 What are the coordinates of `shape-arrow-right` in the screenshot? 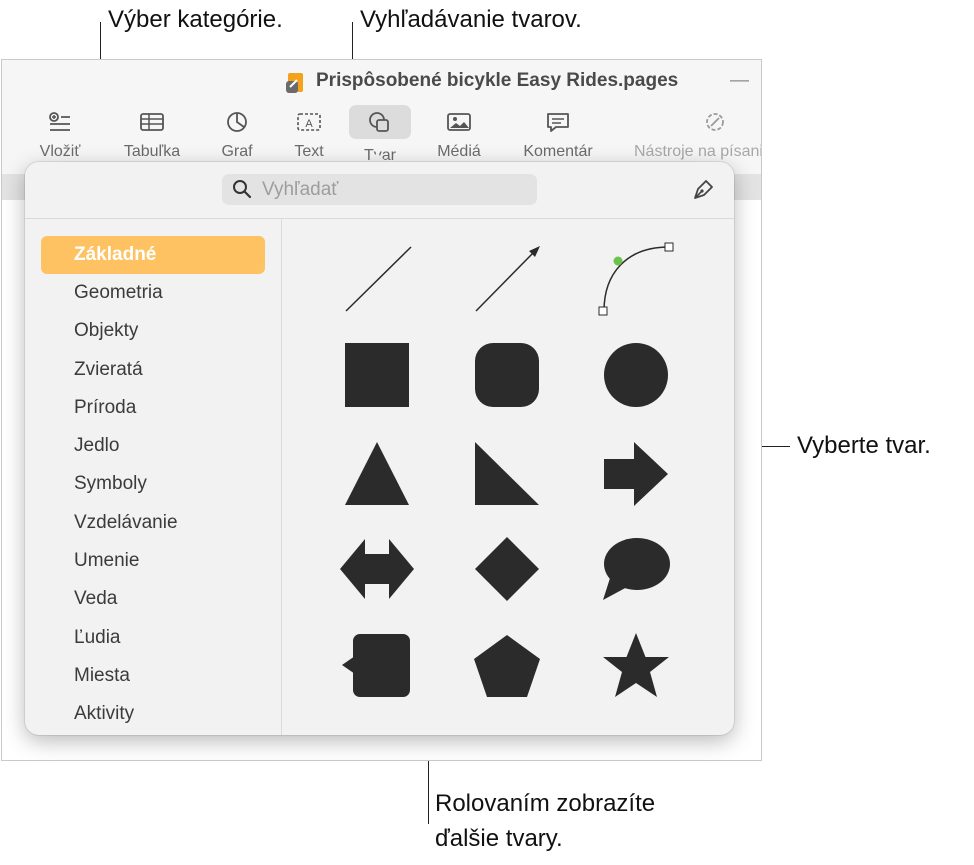 It's located at (636, 474).